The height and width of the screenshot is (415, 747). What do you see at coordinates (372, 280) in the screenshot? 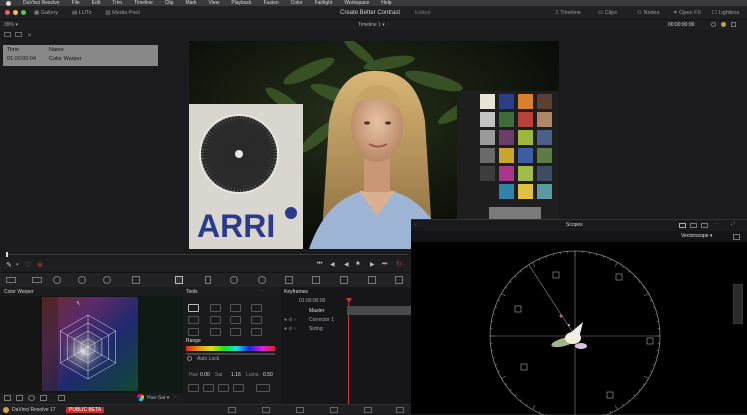
I see `sizing-icon` at bounding box center [372, 280].